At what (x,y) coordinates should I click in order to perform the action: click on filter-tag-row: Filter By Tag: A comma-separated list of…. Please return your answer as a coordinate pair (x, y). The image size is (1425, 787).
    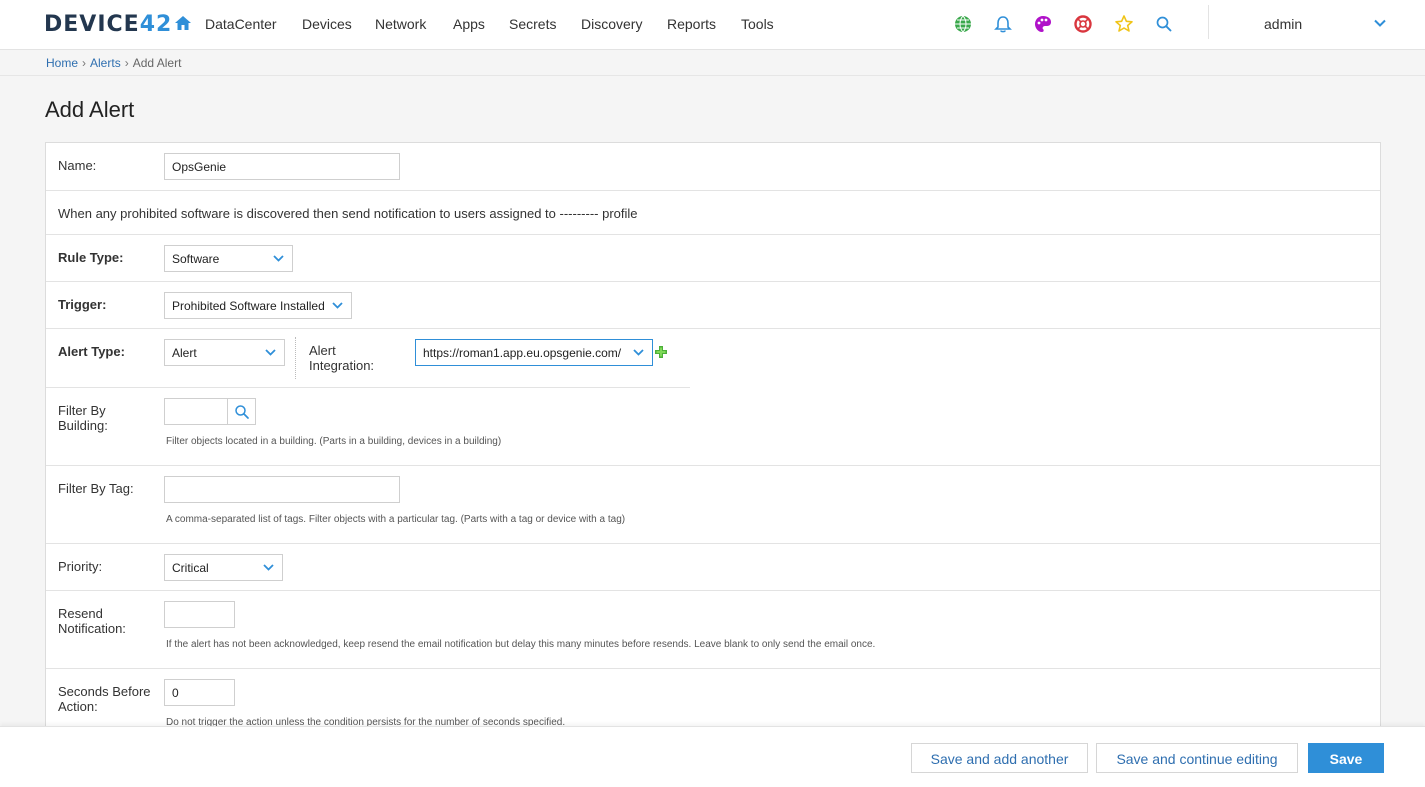
    Looking at the image, I should click on (713, 505).